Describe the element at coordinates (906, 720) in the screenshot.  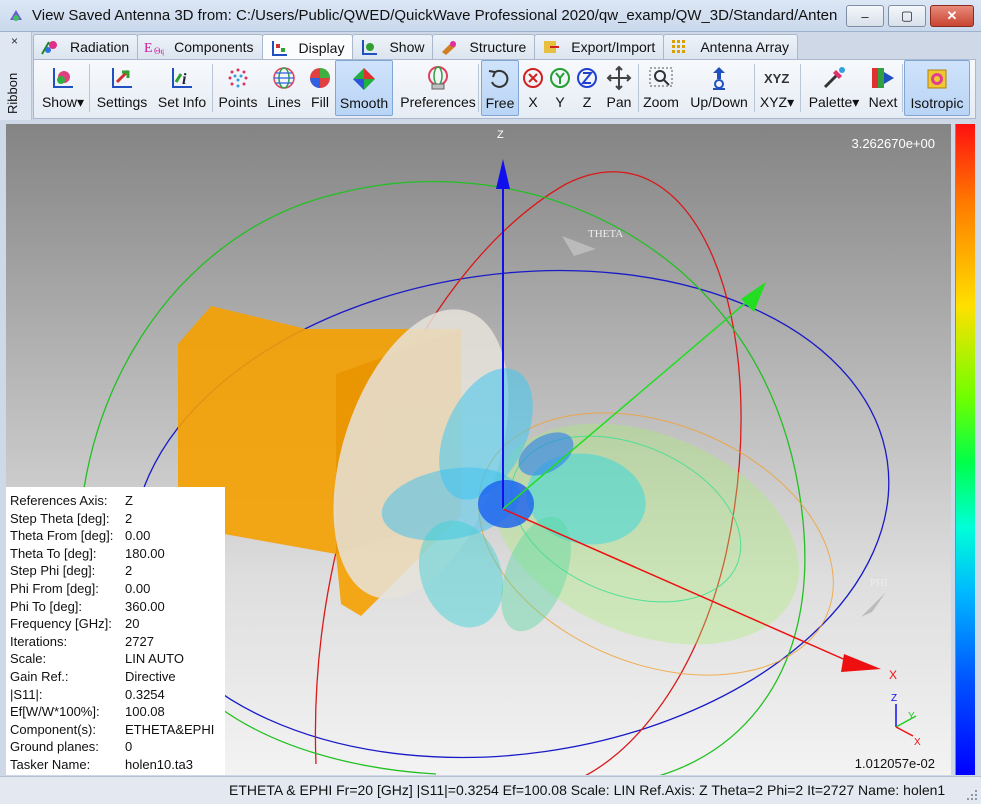
I see `orientation-triad: Z Y X` at that location.